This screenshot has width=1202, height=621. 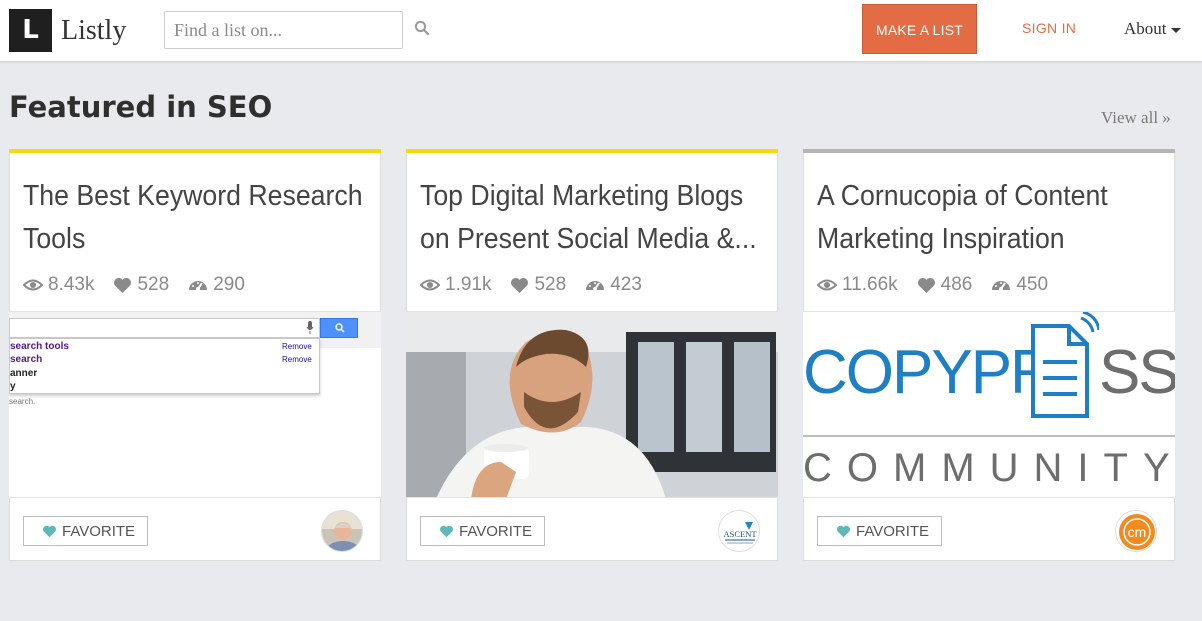 I want to click on microphone-icon, so click(x=310, y=327).